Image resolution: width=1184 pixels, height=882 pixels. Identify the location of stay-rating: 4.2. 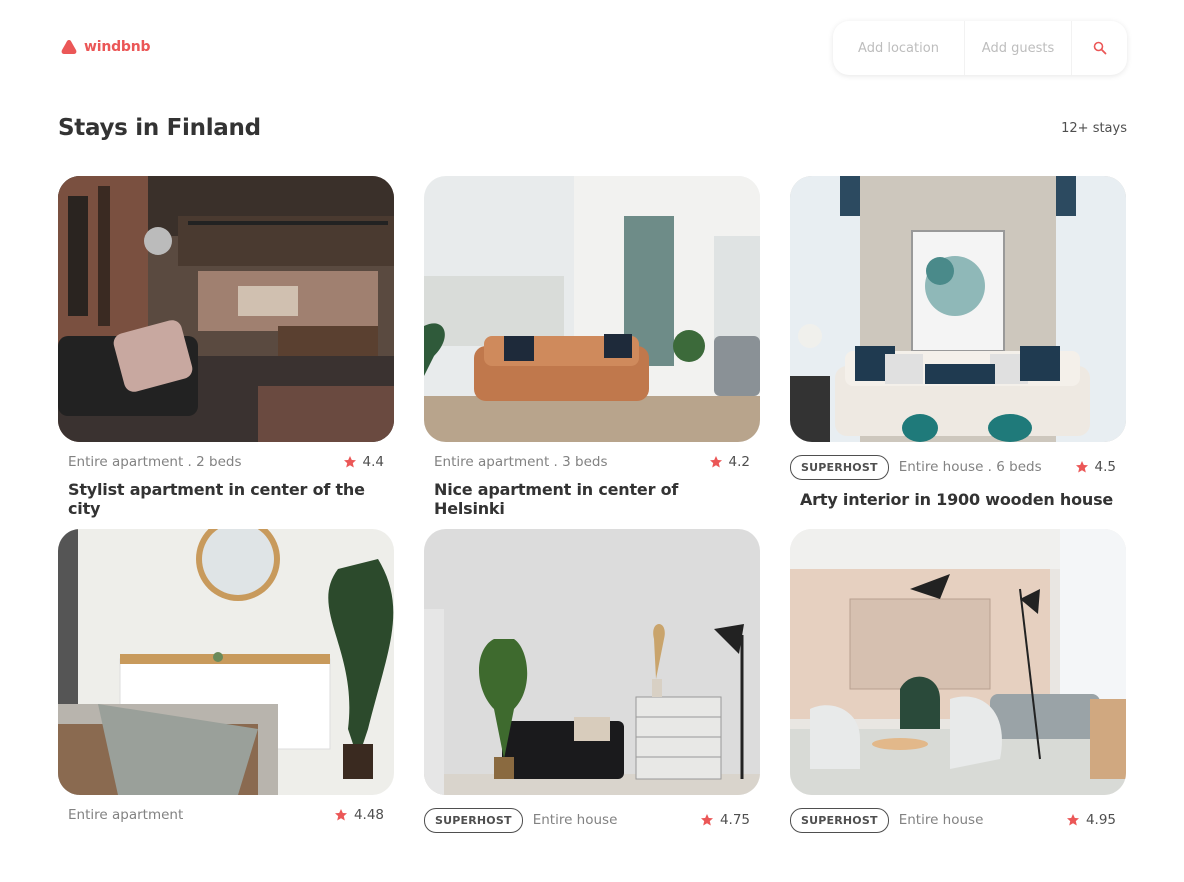
(729, 462).